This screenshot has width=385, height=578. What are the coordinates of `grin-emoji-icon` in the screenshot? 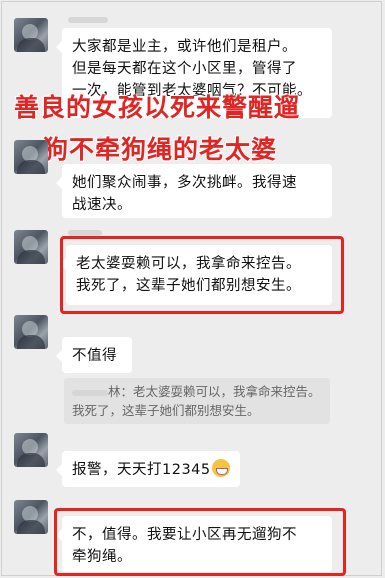 It's located at (220, 468).